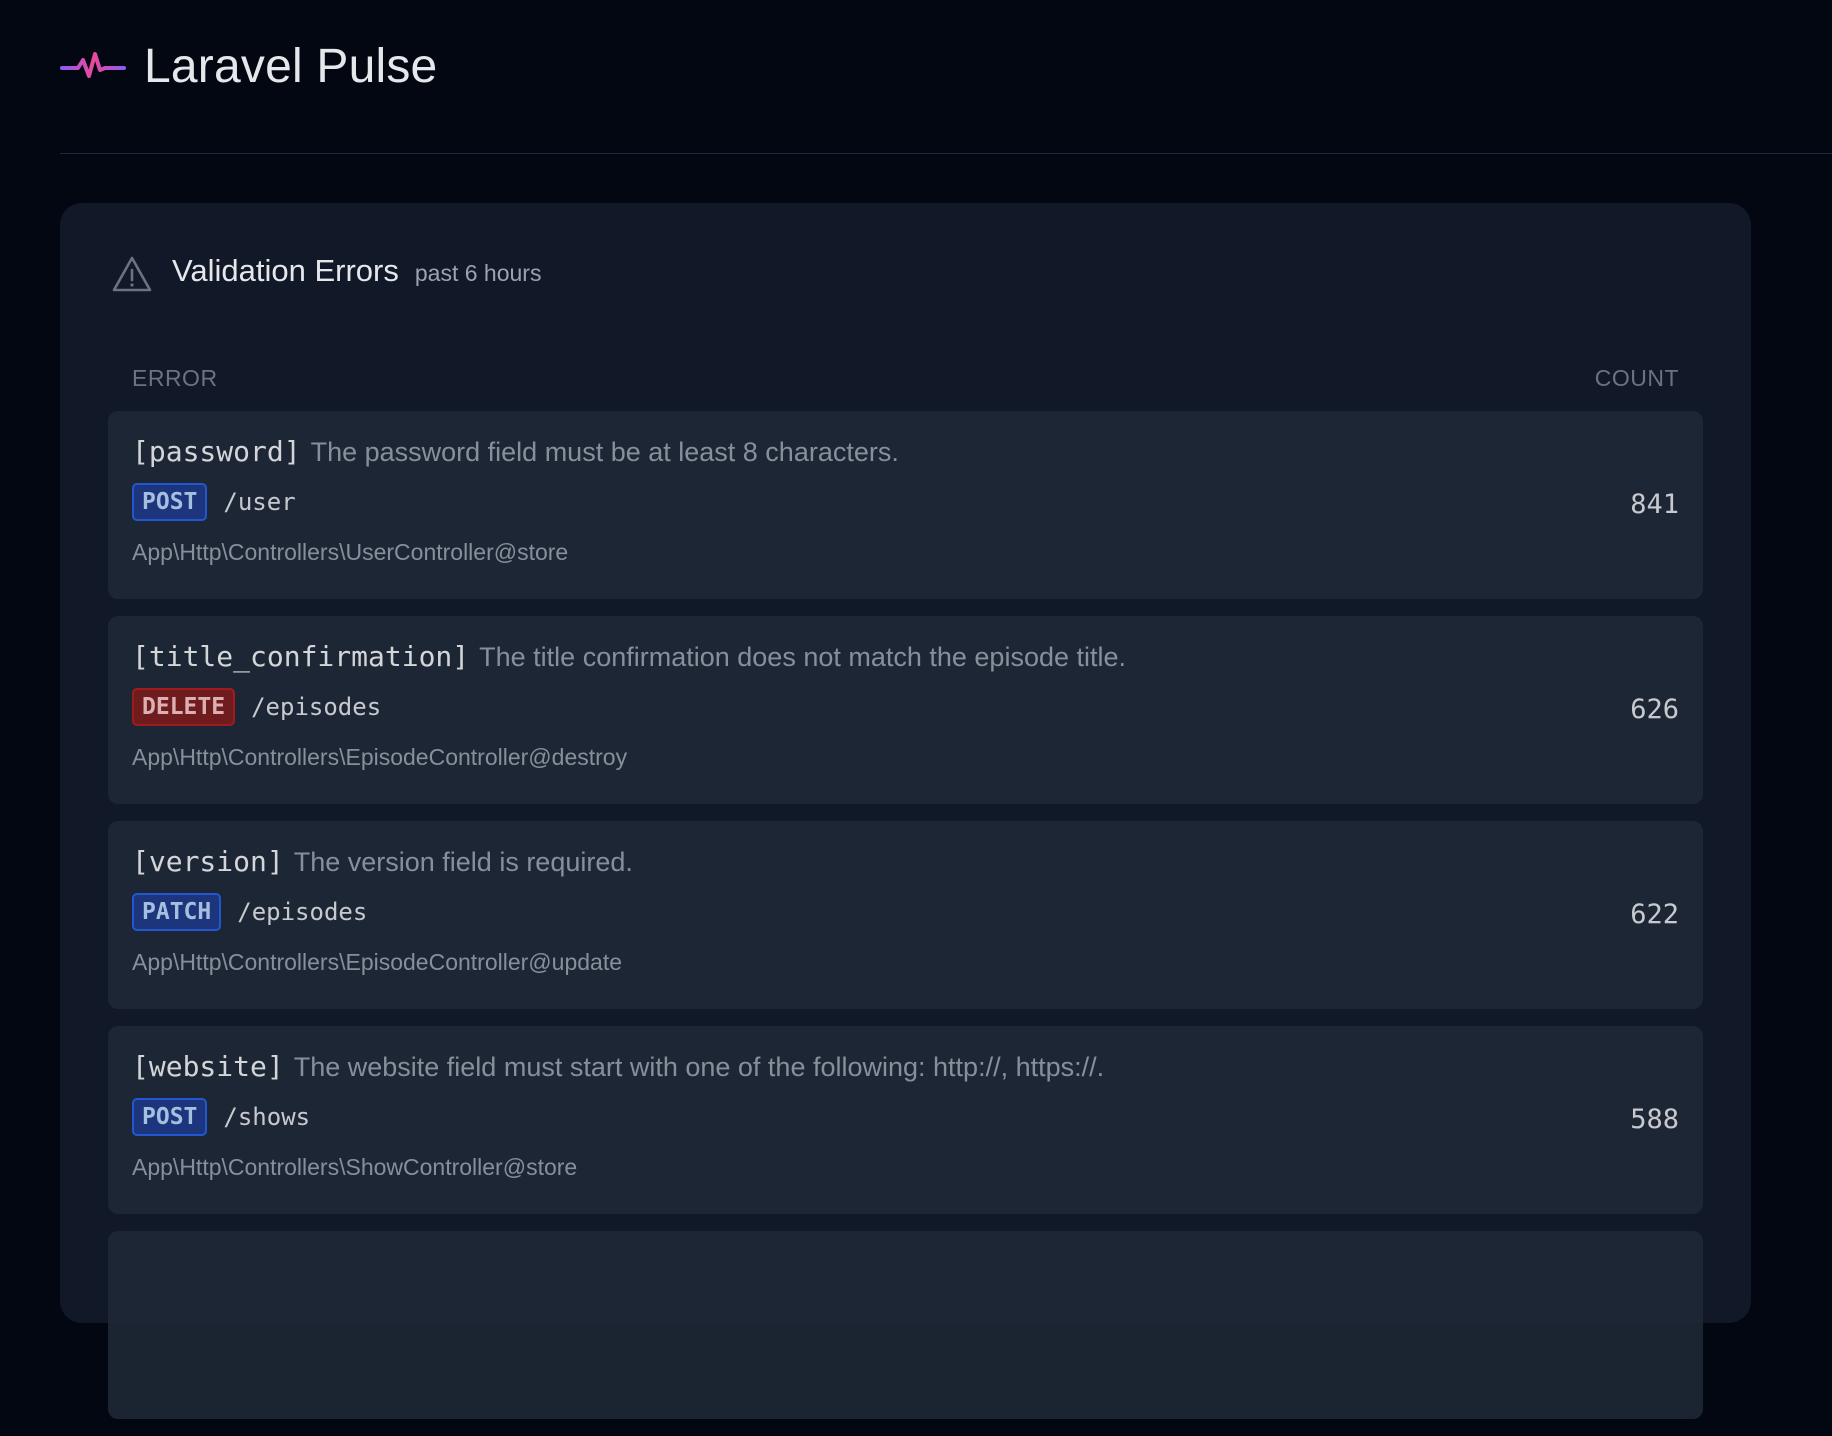 This screenshot has width=1832, height=1436. Describe the element at coordinates (259, 502) in the screenshot. I see `route-path: /user` at that location.